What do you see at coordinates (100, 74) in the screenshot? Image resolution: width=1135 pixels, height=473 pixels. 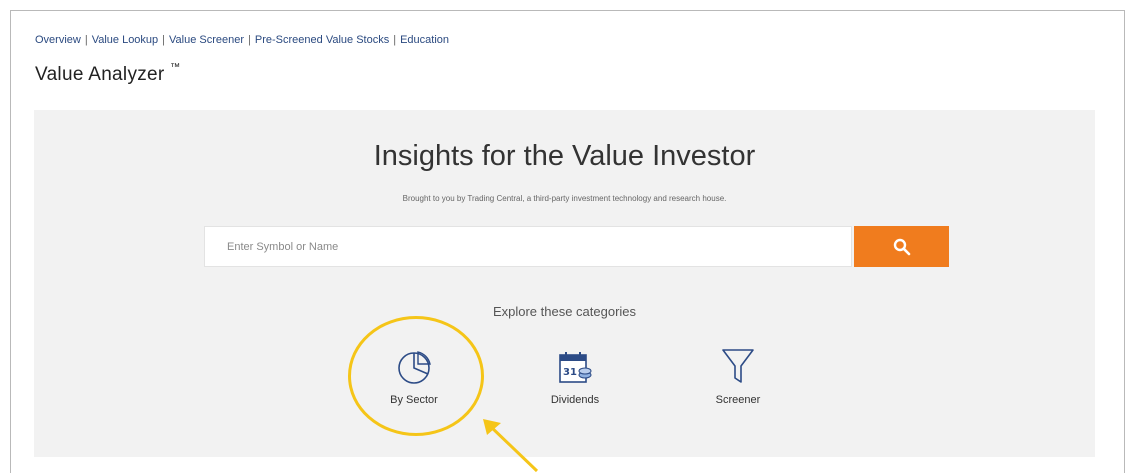 I see `page-title-text: Value Analyzer` at bounding box center [100, 74].